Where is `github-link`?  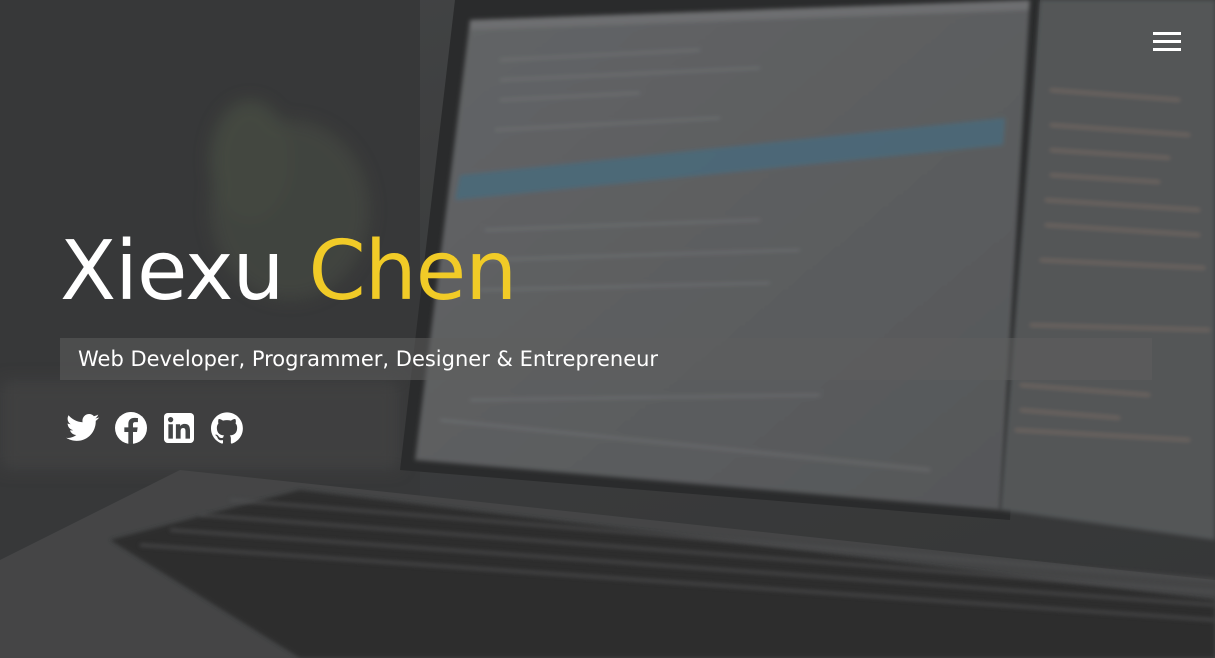
github-link is located at coordinates (227, 428).